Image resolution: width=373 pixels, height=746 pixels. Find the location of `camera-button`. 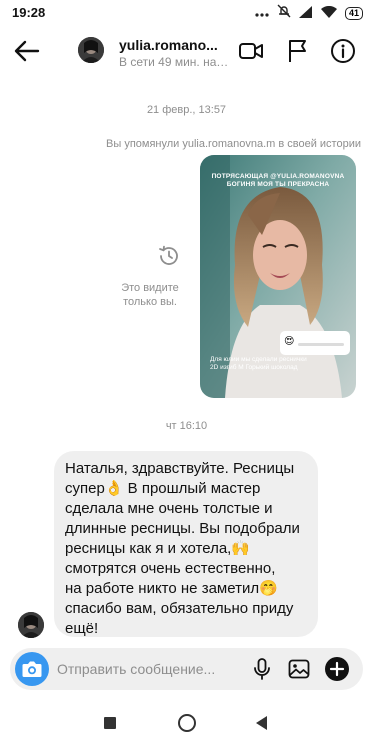

camera-button is located at coordinates (32, 669).